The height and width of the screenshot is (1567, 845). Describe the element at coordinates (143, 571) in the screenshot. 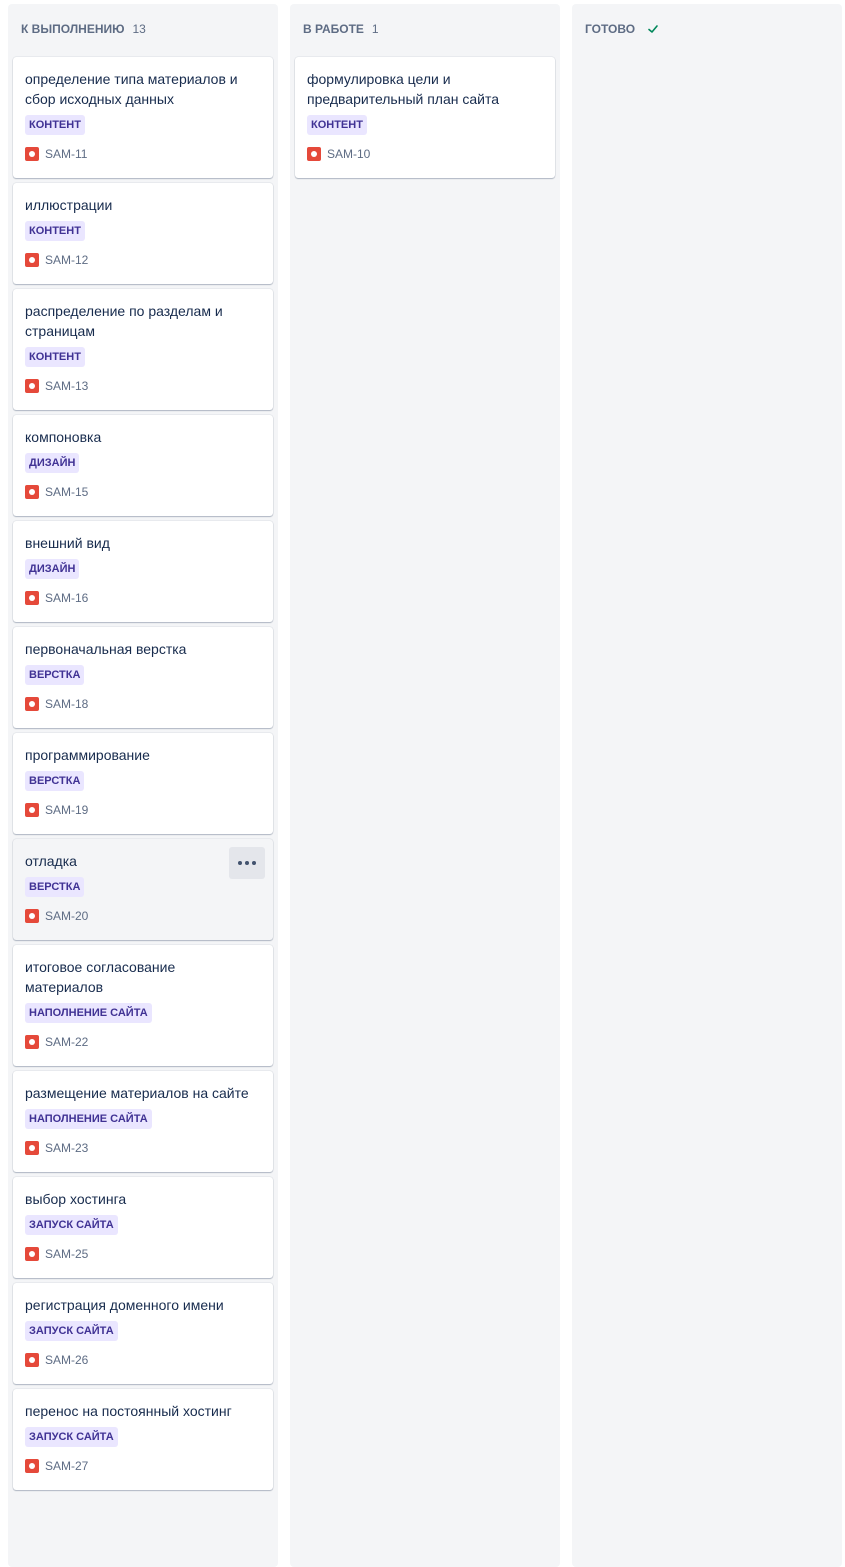

I see `issue-card: внешний вид ДИЗАЙН SAM-16` at that location.